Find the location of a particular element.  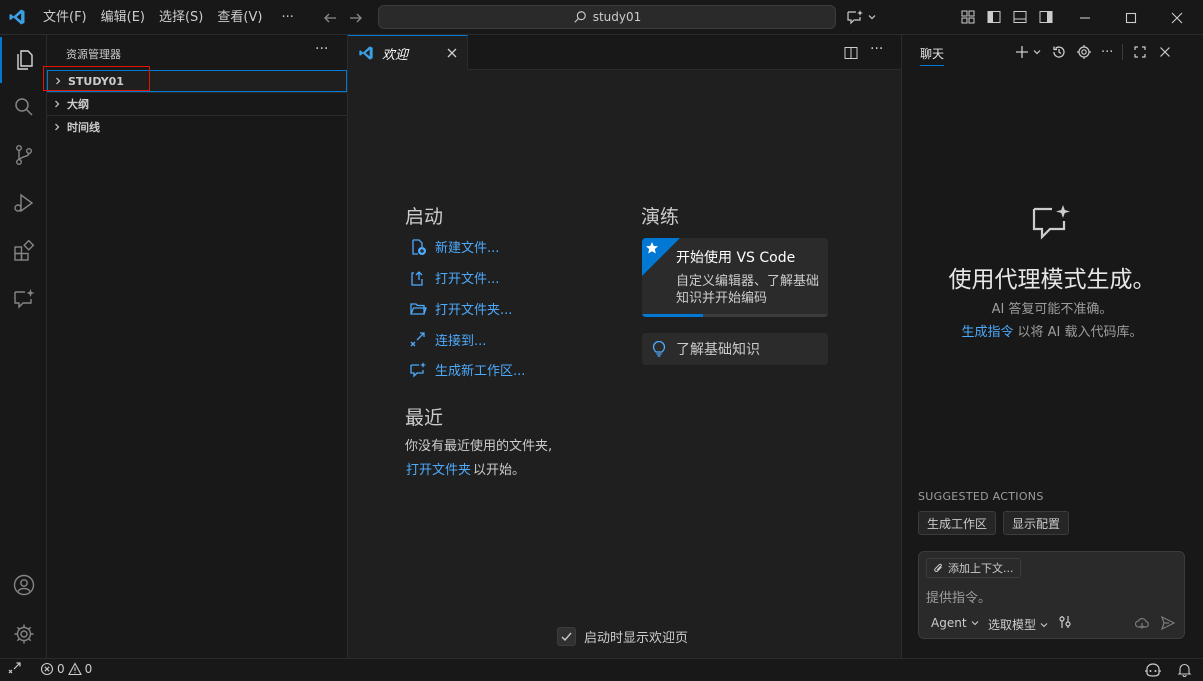

walkthrough-title: 开始使用 VS Code is located at coordinates (736, 258).